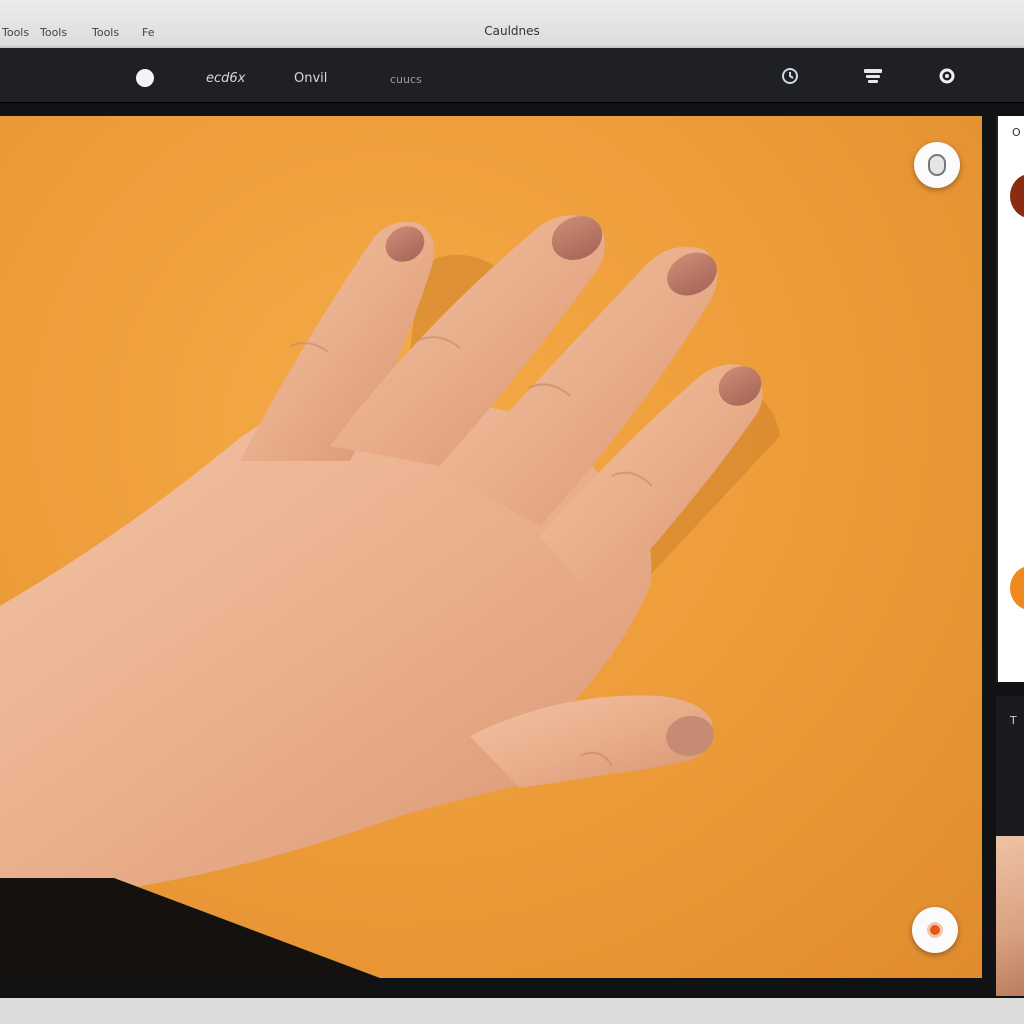 Image resolution: width=1024 pixels, height=1024 pixels. Describe the element at coordinates (310, 78) in the screenshot. I see `toolbar-item: Onvil` at that location.